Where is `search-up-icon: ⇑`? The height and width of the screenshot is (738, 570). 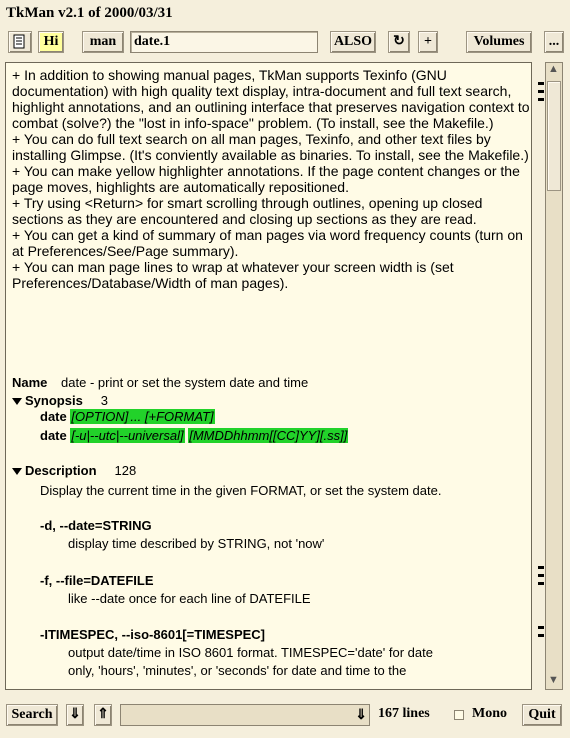
search-up-icon: ⇑ is located at coordinates (103, 715).